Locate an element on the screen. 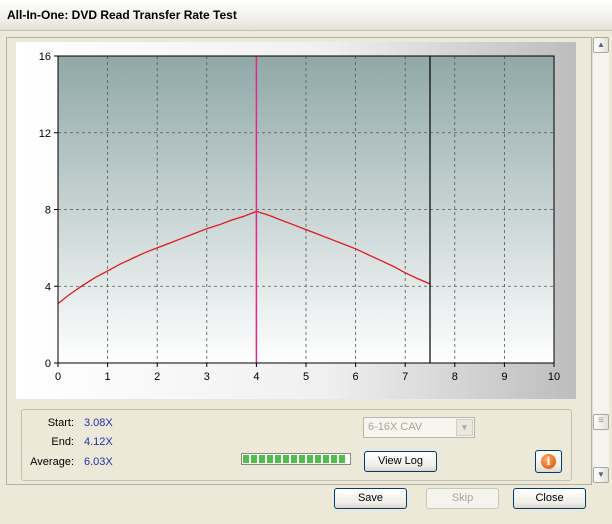  speed-mode-select: 6-16X CAV ▼ is located at coordinates (419, 427).